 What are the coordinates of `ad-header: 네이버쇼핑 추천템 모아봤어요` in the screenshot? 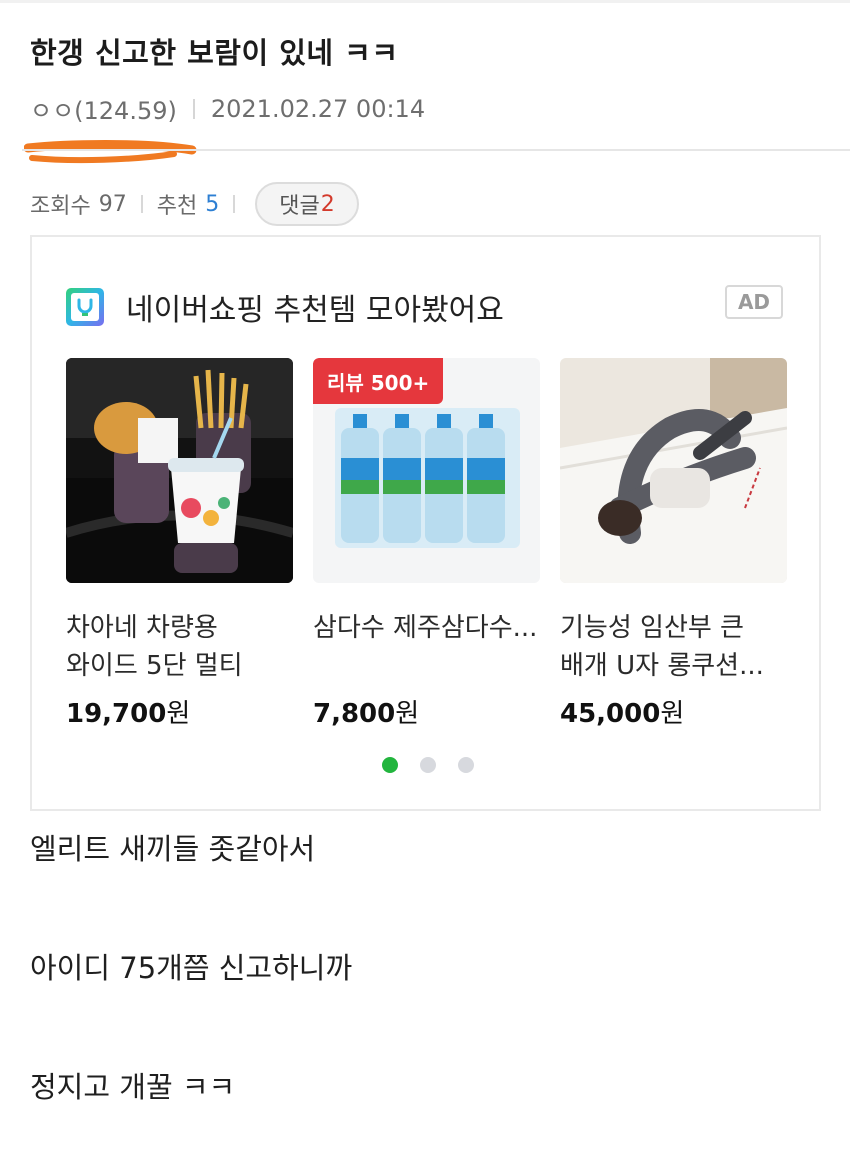 It's located at (285, 307).